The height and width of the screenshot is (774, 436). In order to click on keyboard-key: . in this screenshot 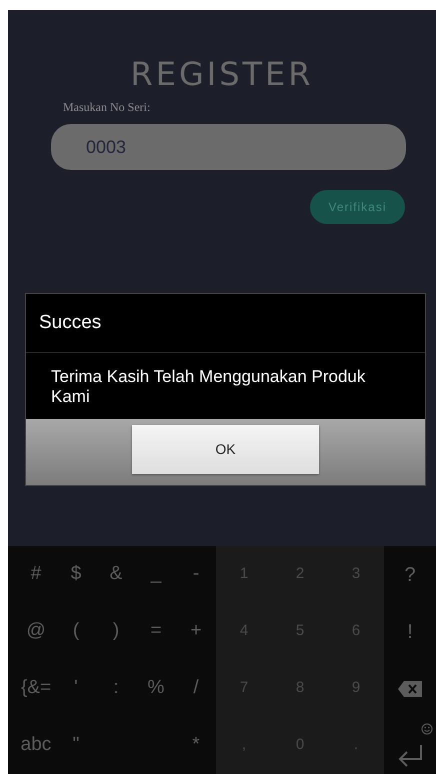, I will do `click(356, 745)`.